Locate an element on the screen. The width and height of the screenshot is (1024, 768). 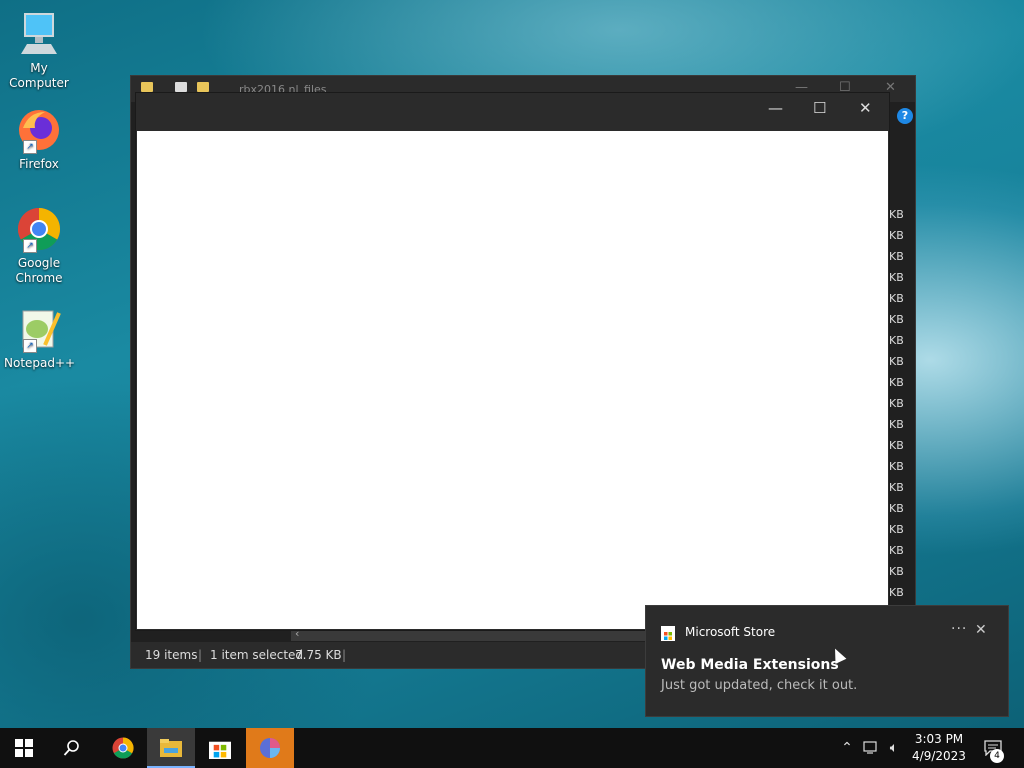
toast-title: Web Media Extensions is located at coordinates (750, 665).